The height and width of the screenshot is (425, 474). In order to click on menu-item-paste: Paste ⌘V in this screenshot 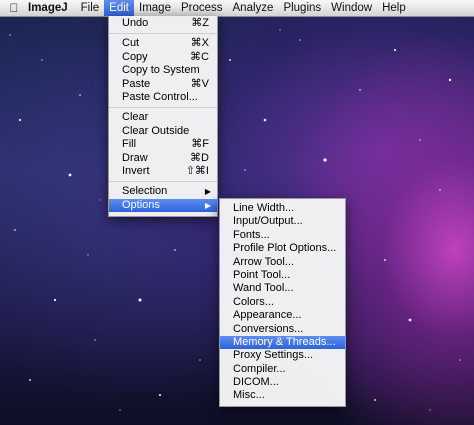, I will do `click(163, 84)`.